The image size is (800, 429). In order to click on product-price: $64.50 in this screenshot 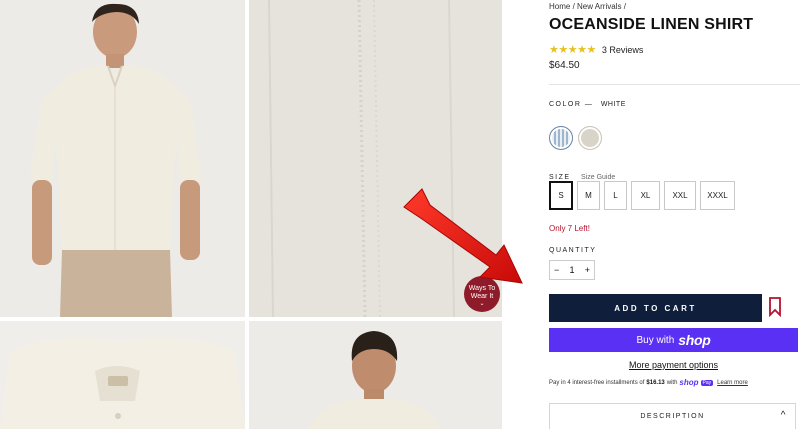, I will do `click(564, 65)`.